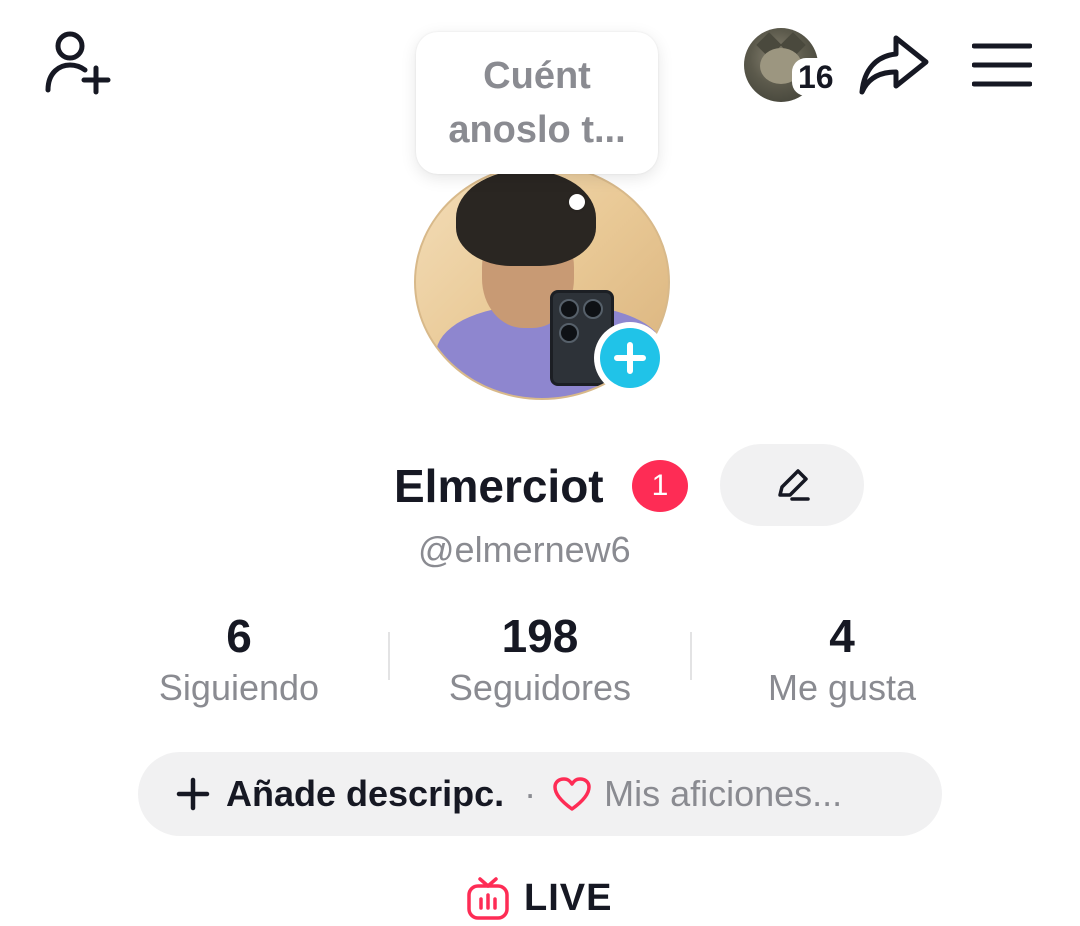  What do you see at coordinates (816, 77) in the screenshot?
I see `notification-count-badge: 16` at bounding box center [816, 77].